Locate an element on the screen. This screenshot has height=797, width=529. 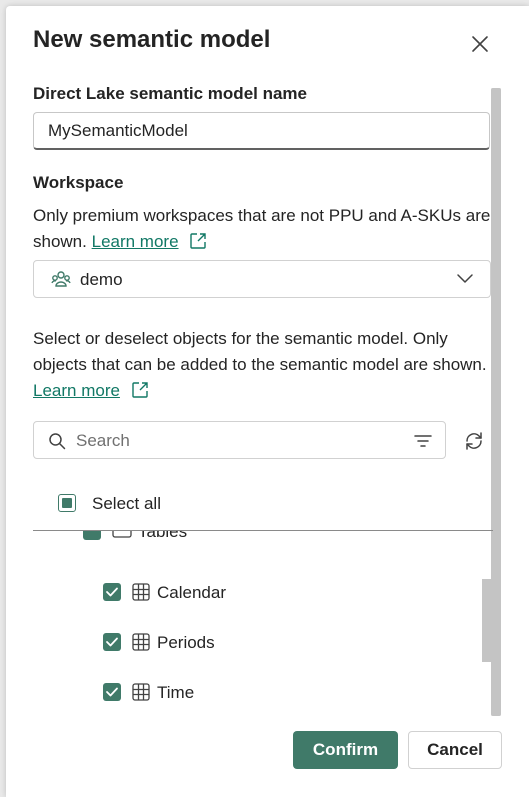
cancel-button: Cancel is located at coordinates (455, 750).